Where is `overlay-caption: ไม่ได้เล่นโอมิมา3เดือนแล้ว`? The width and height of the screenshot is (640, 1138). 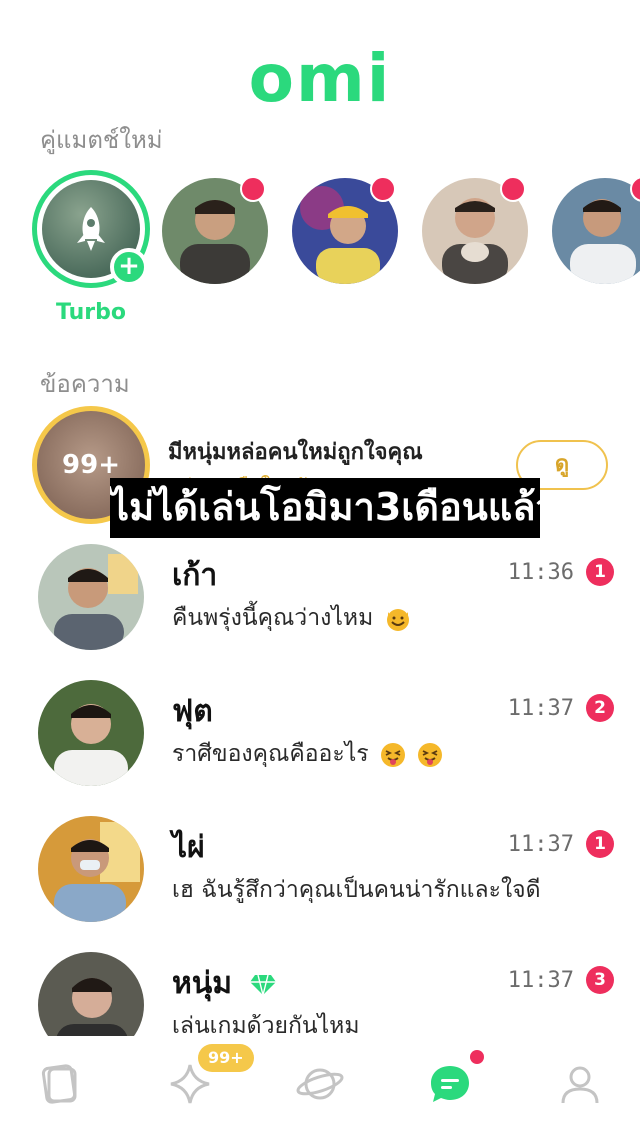 overlay-caption: ไม่ได้เล่นโอมิมา3เดือนแล้ว is located at coordinates (325, 508).